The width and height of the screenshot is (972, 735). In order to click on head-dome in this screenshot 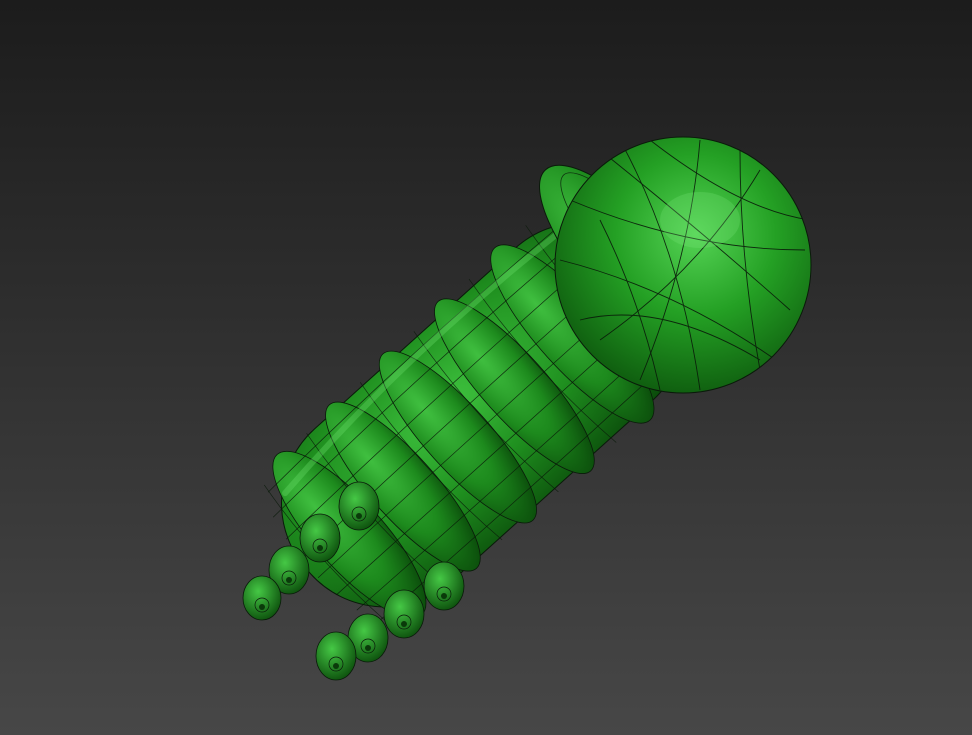, I will do `click(683, 265)`.